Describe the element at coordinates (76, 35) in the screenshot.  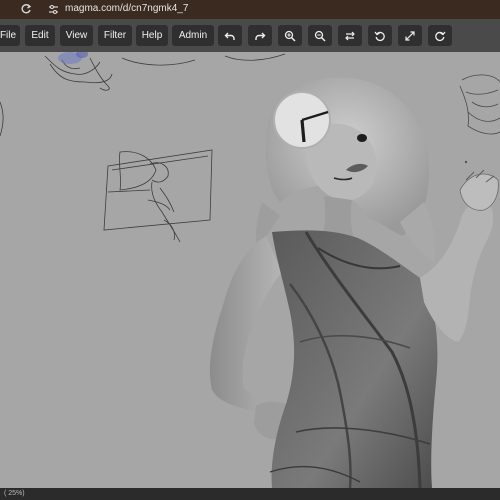
I see `menu-view: View` at that location.